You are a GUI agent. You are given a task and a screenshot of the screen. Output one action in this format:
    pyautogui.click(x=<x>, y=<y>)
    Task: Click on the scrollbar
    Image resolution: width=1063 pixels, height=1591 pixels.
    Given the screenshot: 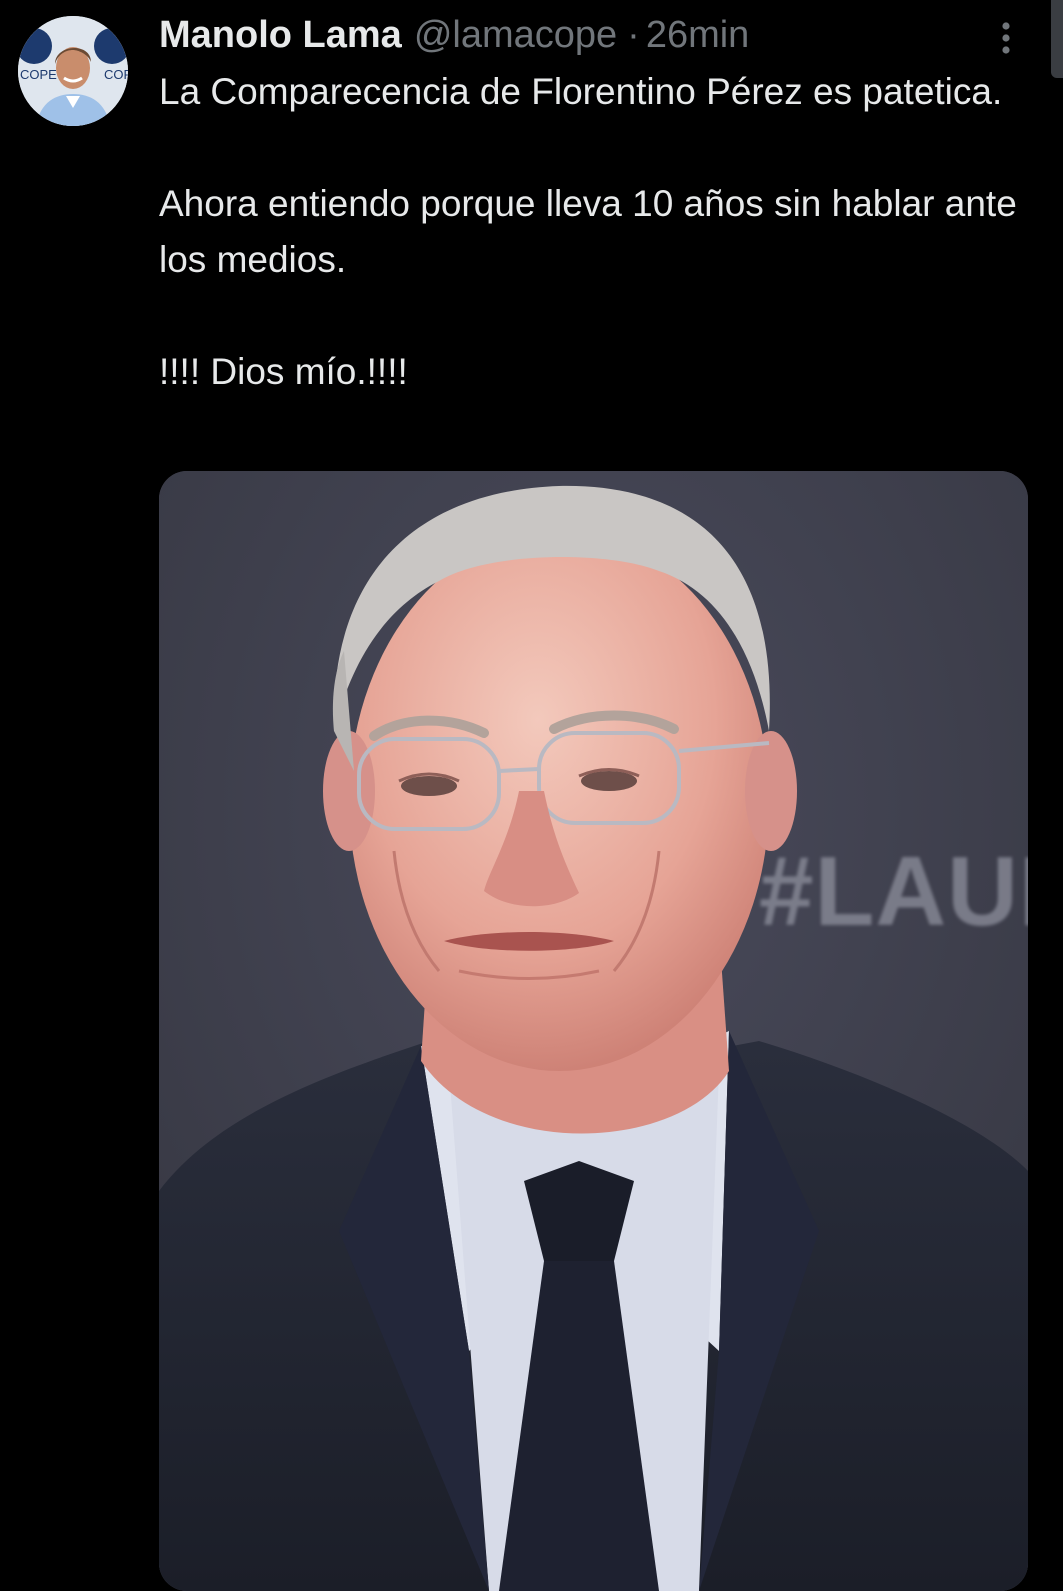 What is the action you would take?
    pyautogui.click(x=1057, y=39)
    